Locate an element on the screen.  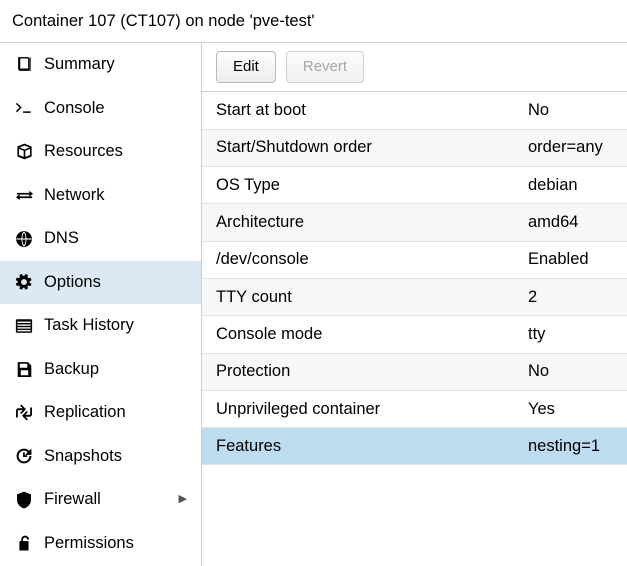
shield-icon is located at coordinates (24, 500).